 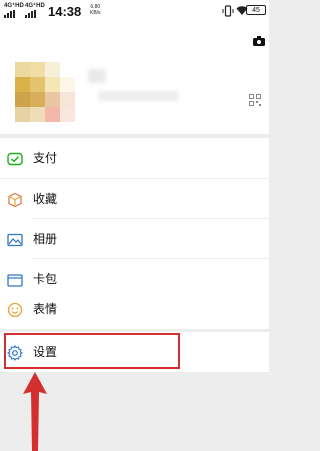 I want to click on signal-label-2: 4G⁺HD, so click(x=35, y=6).